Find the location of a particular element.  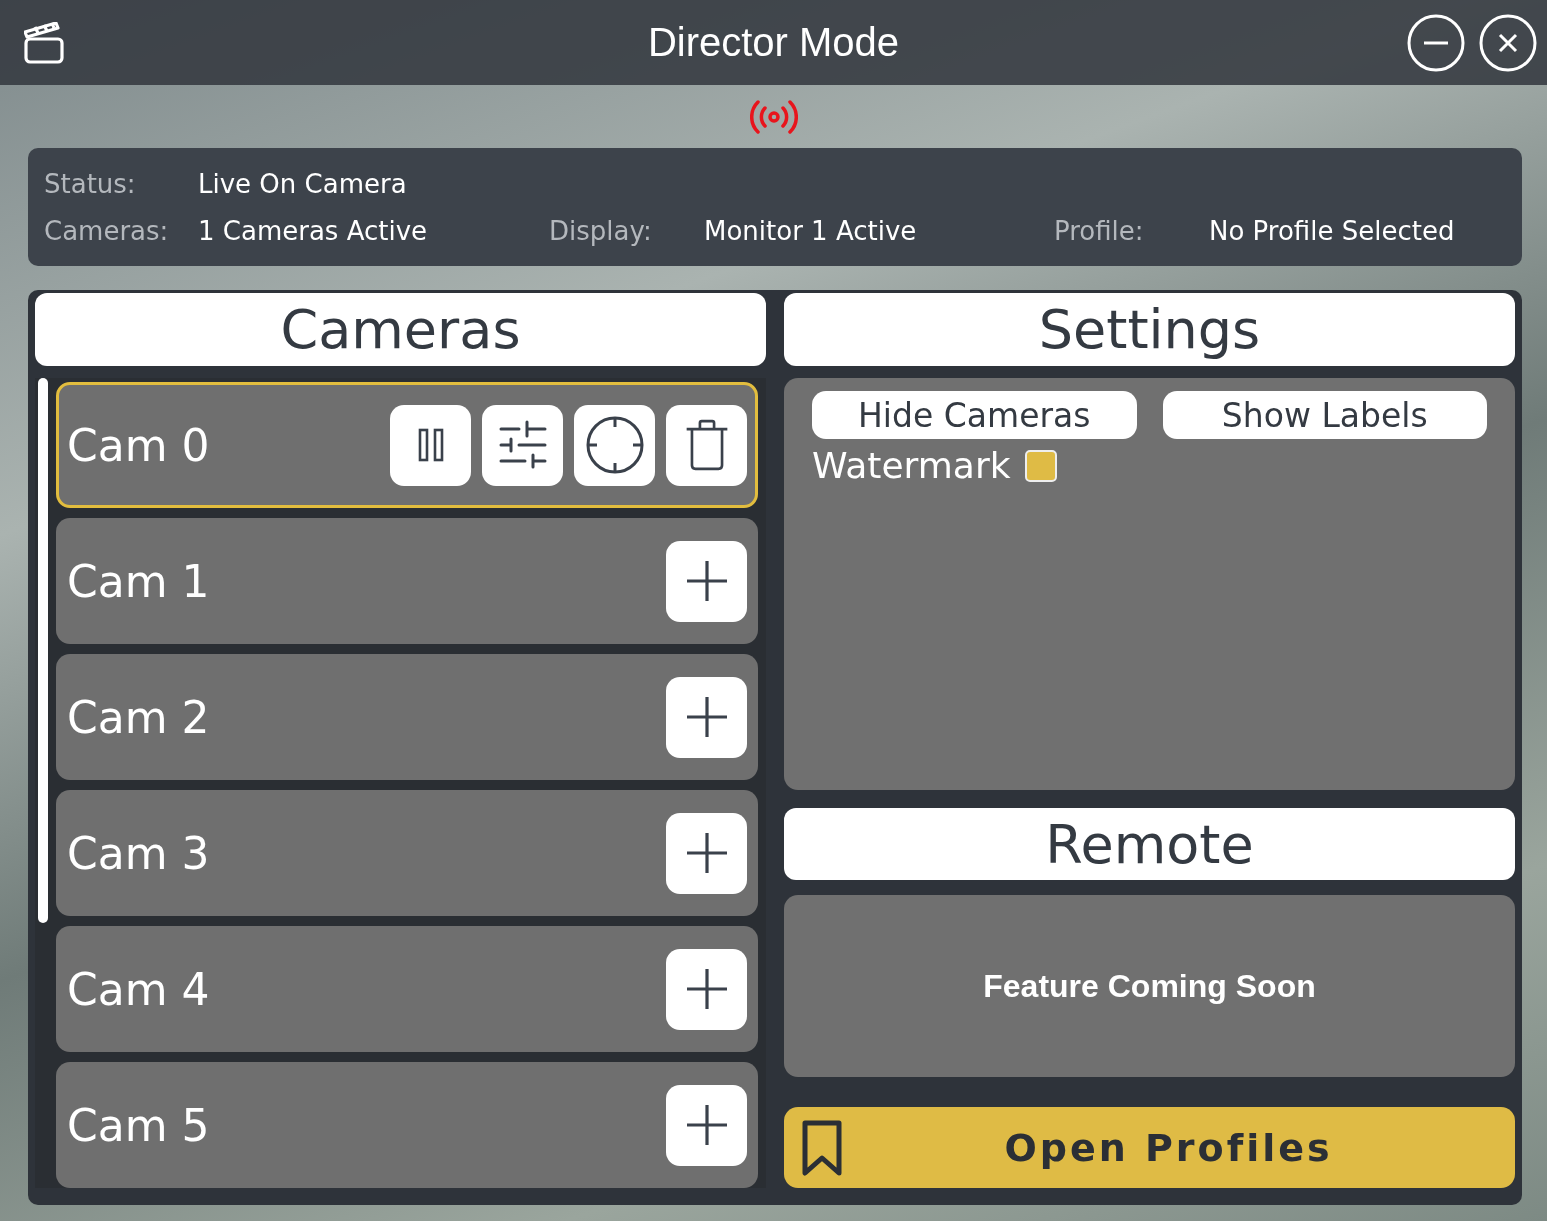

section-header: Remote is located at coordinates (1149, 844).